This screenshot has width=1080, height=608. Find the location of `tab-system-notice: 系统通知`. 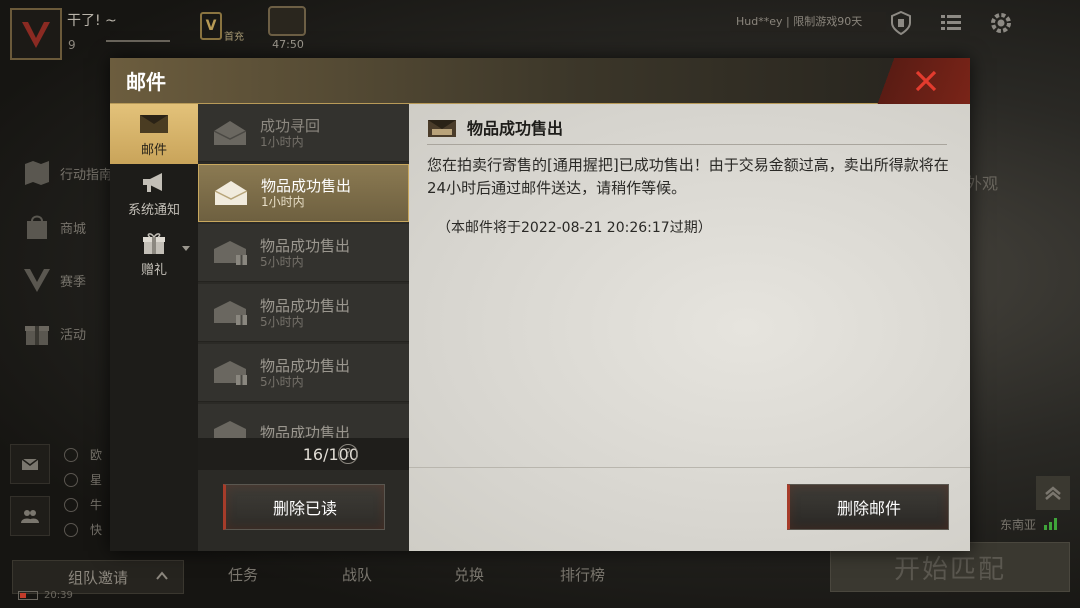

tab-system-notice: 系统通知 is located at coordinates (154, 194).